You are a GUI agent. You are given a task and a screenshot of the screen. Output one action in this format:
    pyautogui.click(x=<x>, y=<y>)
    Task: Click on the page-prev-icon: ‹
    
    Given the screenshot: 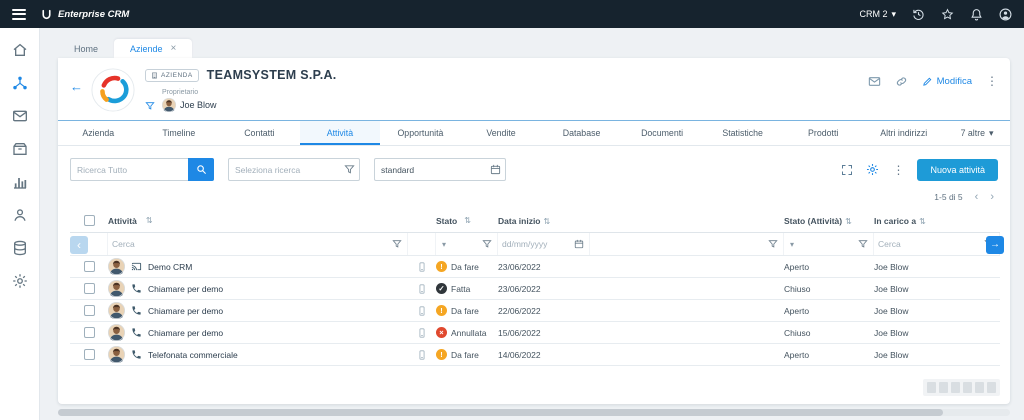 What is the action you would take?
    pyautogui.click(x=977, y=197)
    